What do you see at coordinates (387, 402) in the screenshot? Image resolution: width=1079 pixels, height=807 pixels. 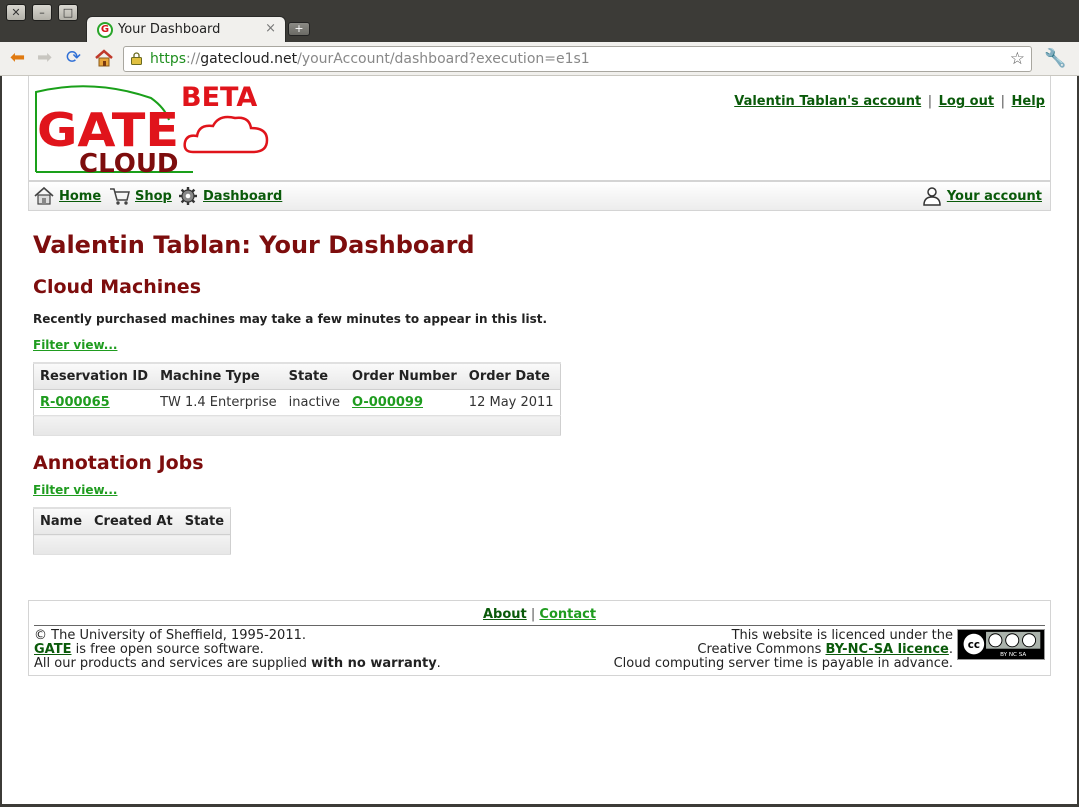 I see `order-number-link: O-000099` at bounding box center [387, 402].